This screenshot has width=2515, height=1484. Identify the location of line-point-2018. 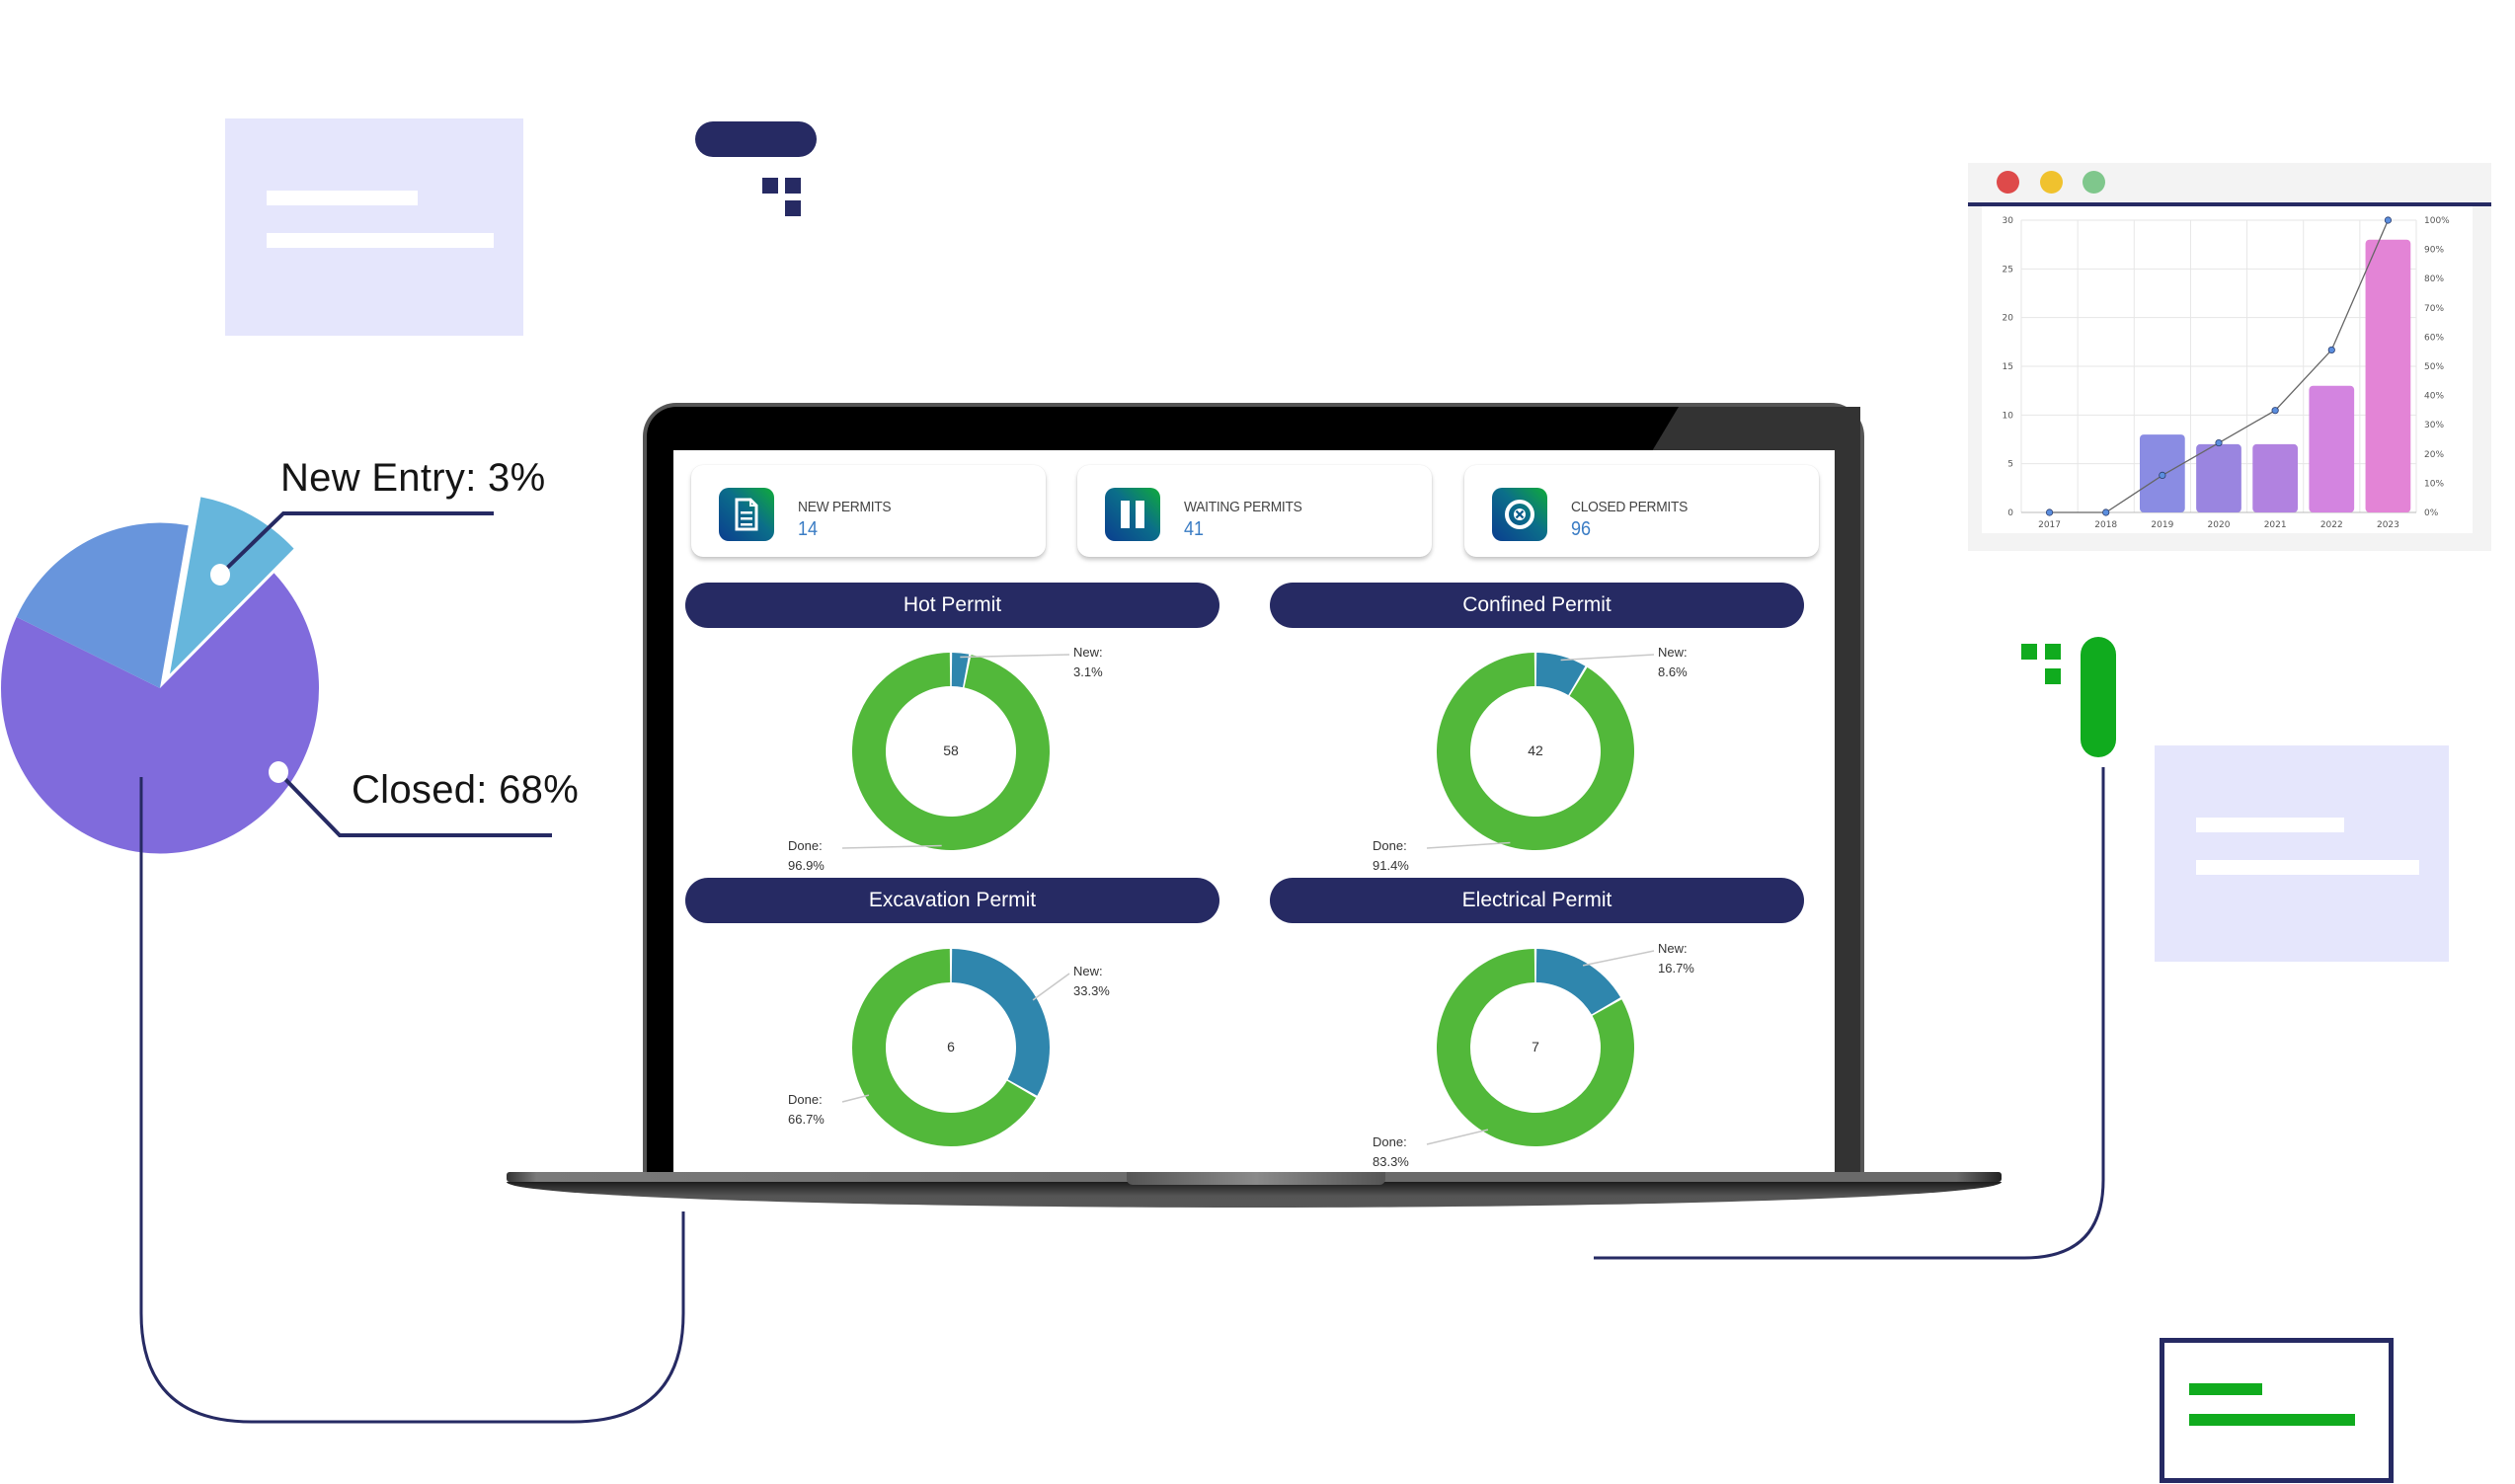
(2106, 512).